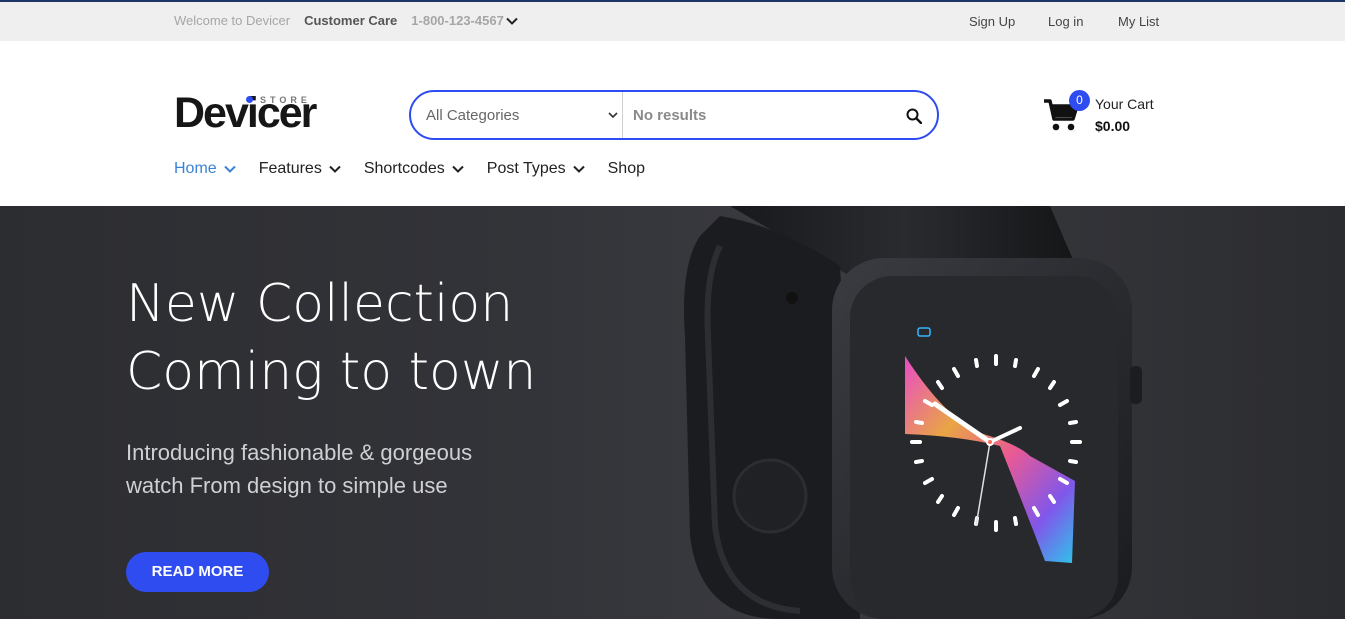 The height and width of the screenshot is (619, 1345). I want to click on hero-title-line-2: Coming to town, so click(331, 372).